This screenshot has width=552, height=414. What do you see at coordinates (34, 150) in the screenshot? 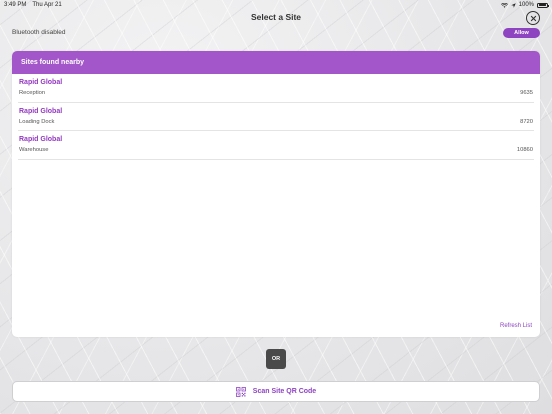
I see `site-description: Warehouse` at bounding box center [34, 150].